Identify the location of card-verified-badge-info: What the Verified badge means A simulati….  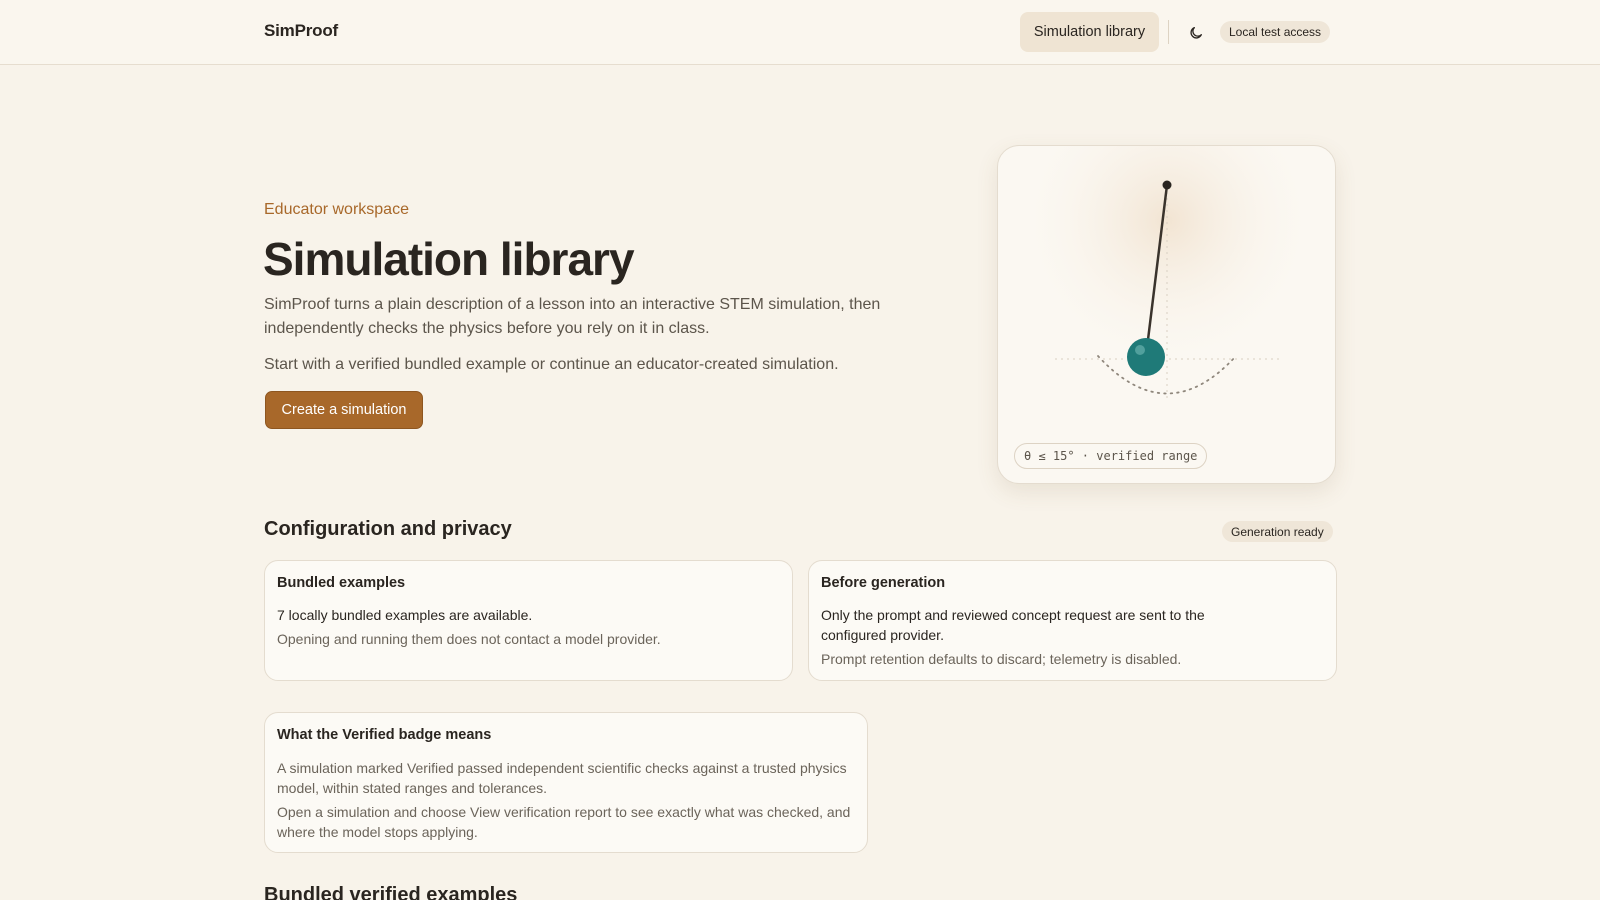
(566, 782).